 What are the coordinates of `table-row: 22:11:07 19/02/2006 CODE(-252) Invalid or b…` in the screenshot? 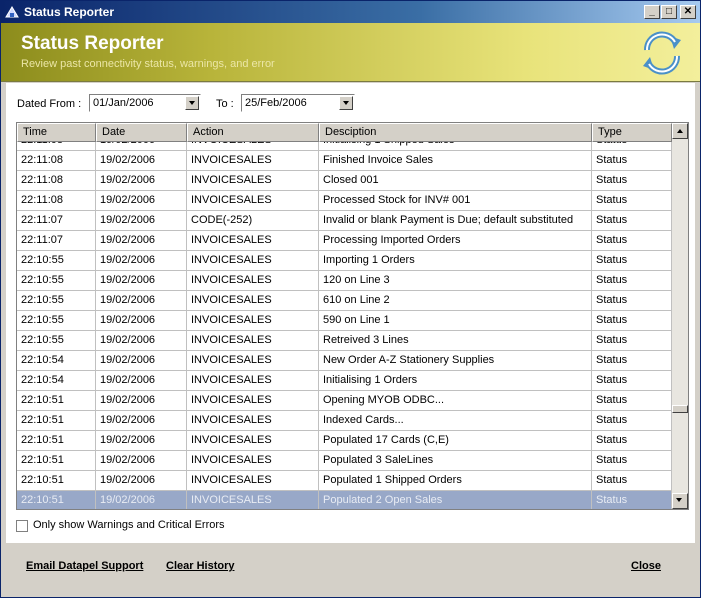 It's located at (344, 221).